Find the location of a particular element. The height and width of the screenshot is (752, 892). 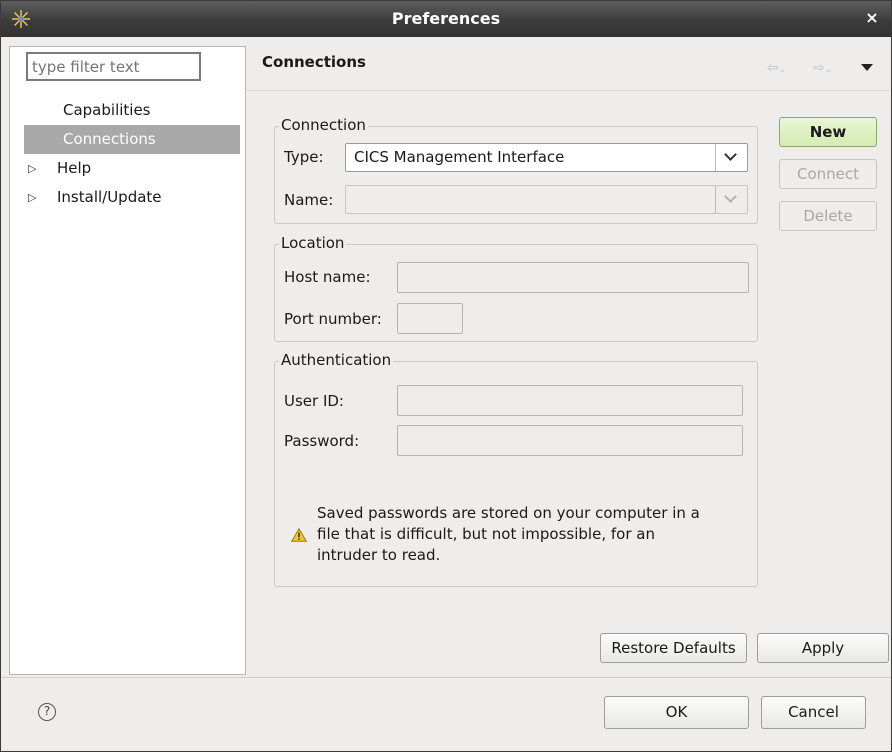

tree-item-label: Connections is located at coordinates (109, 139).